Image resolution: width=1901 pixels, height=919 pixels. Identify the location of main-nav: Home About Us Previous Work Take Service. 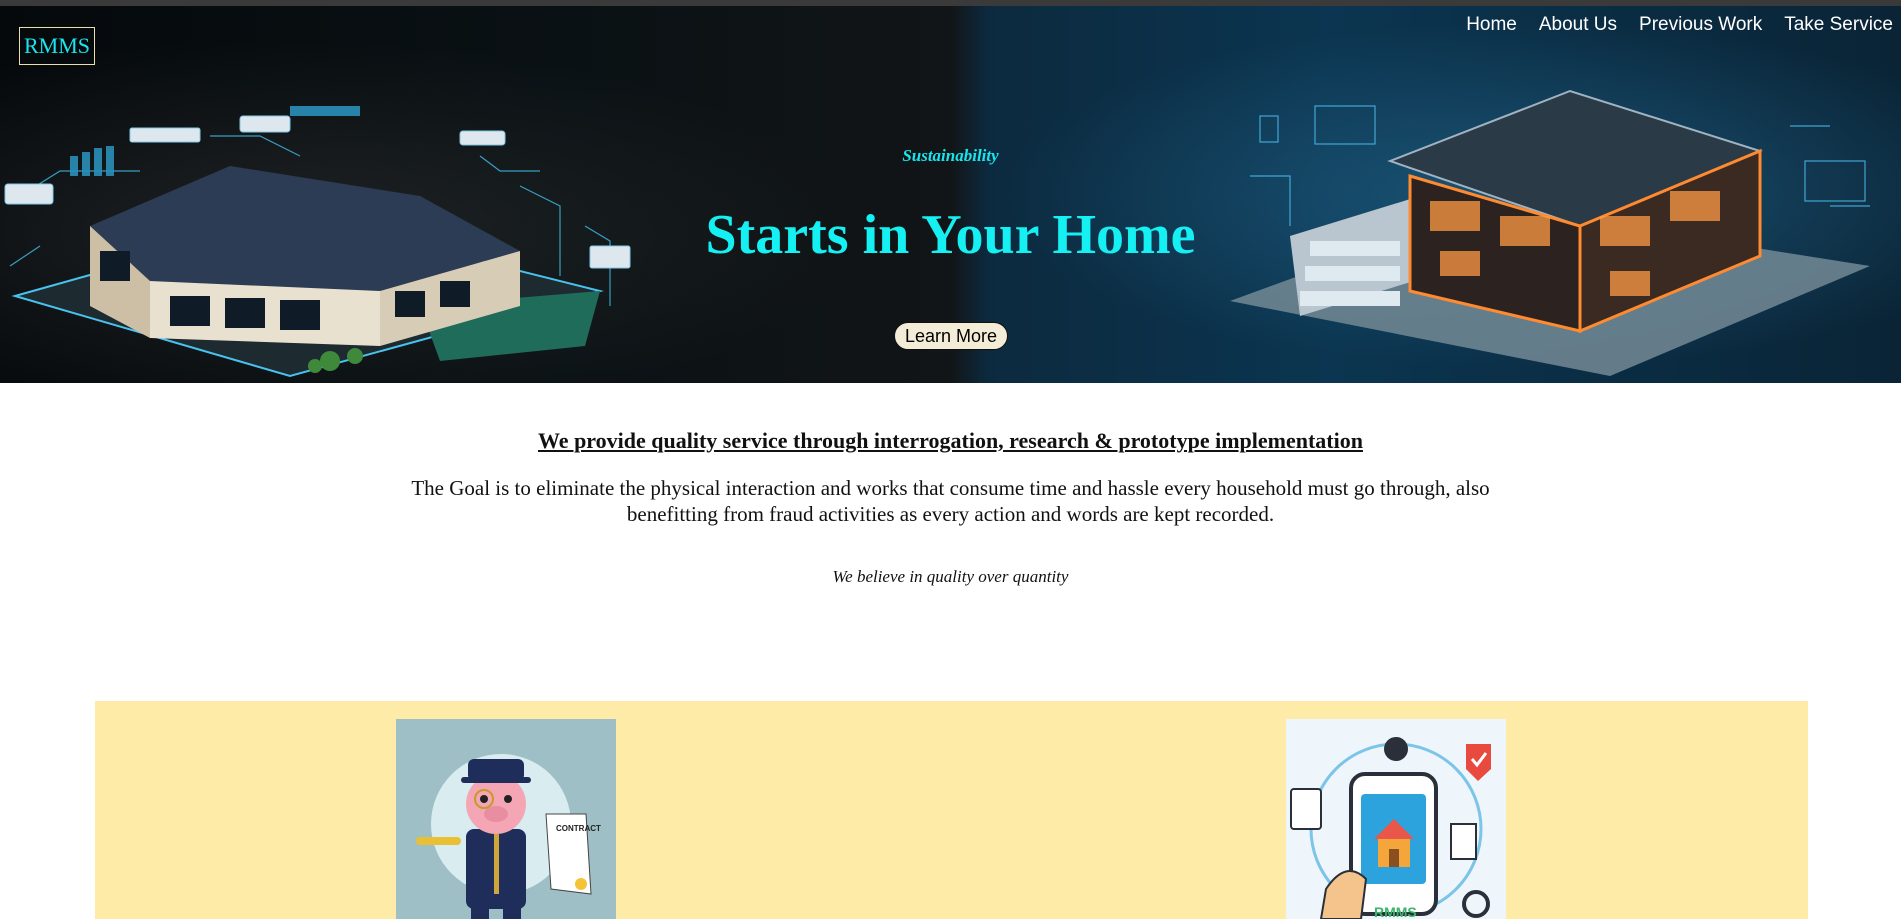
(1679, 25).